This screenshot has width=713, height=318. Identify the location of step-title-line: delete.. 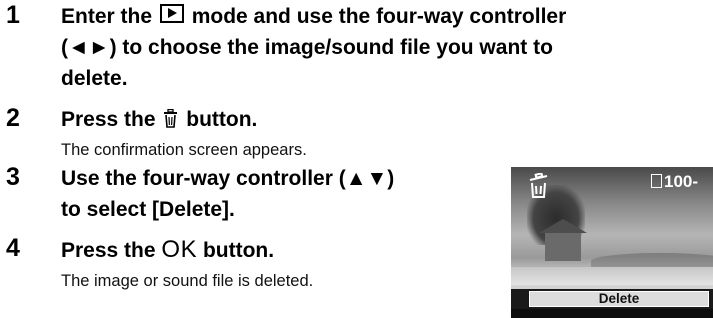
(94, 78).